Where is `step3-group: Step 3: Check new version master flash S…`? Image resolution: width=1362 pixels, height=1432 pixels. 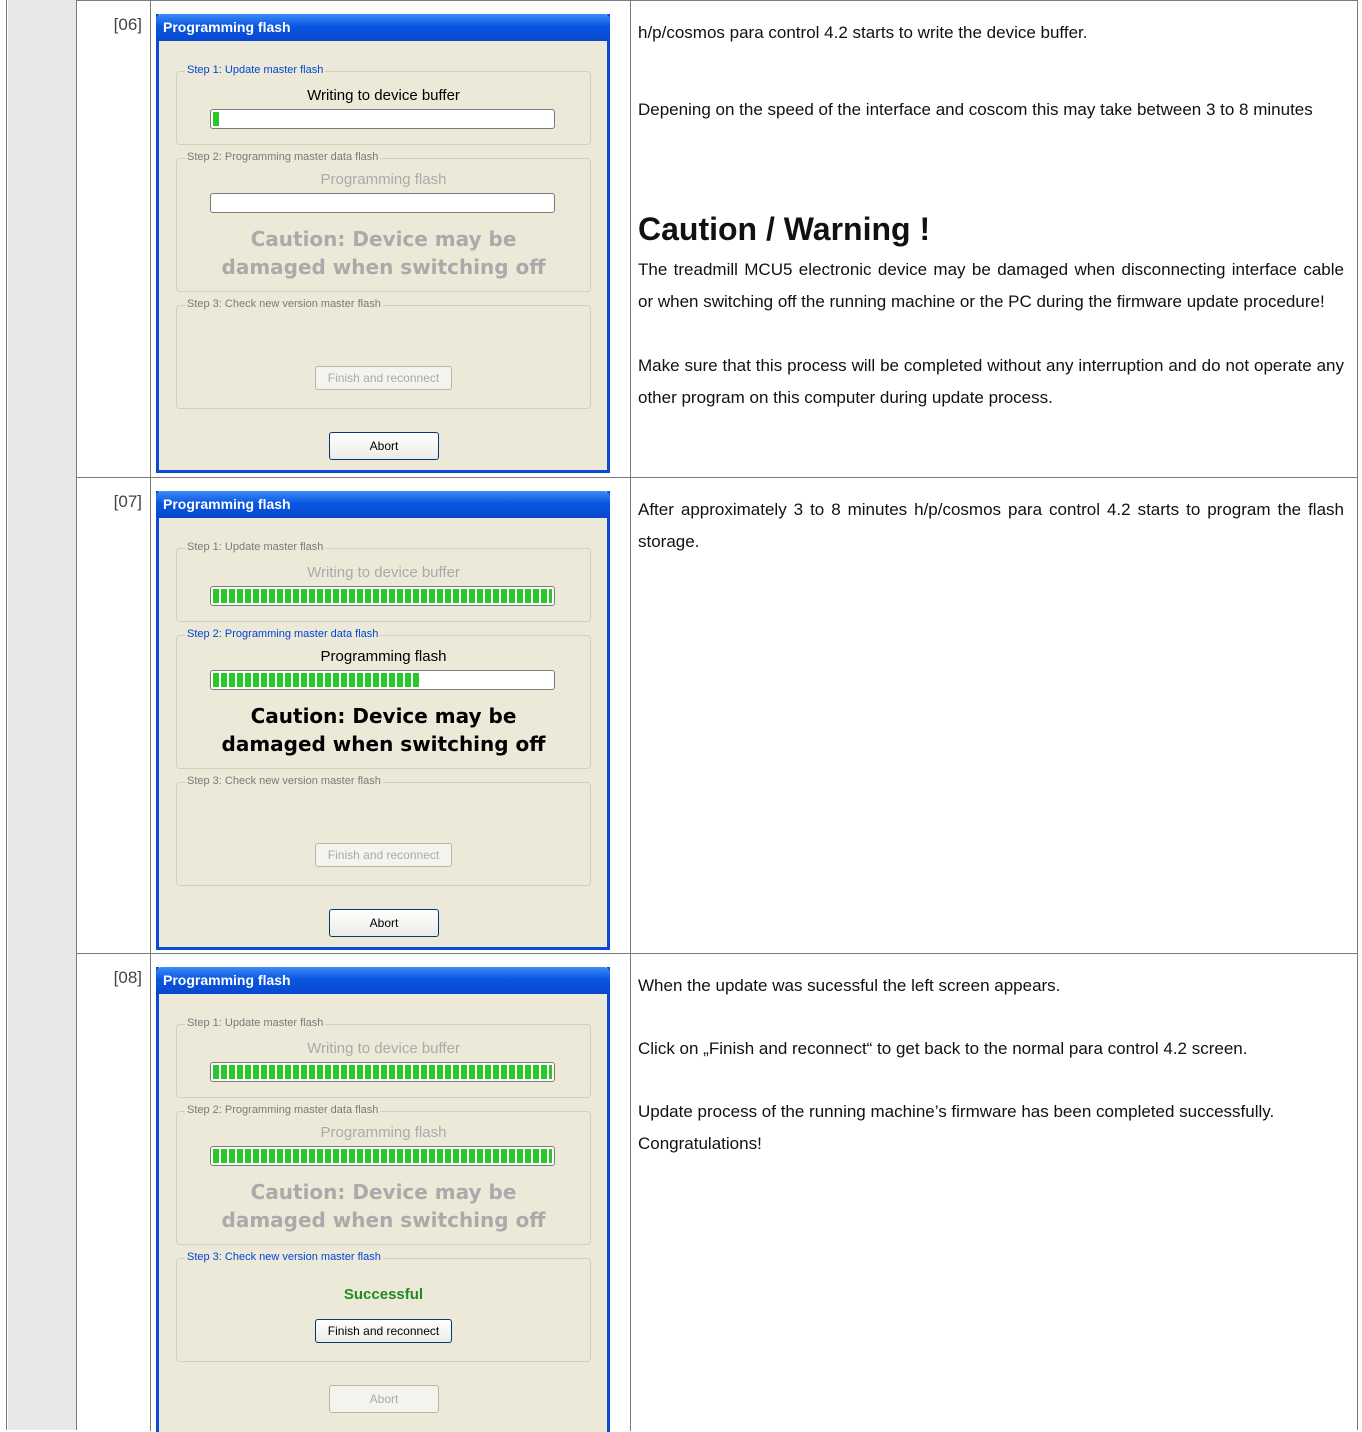
step3-group: Step 3: Check new version master flash S… is located at coordinates (383, 1306).